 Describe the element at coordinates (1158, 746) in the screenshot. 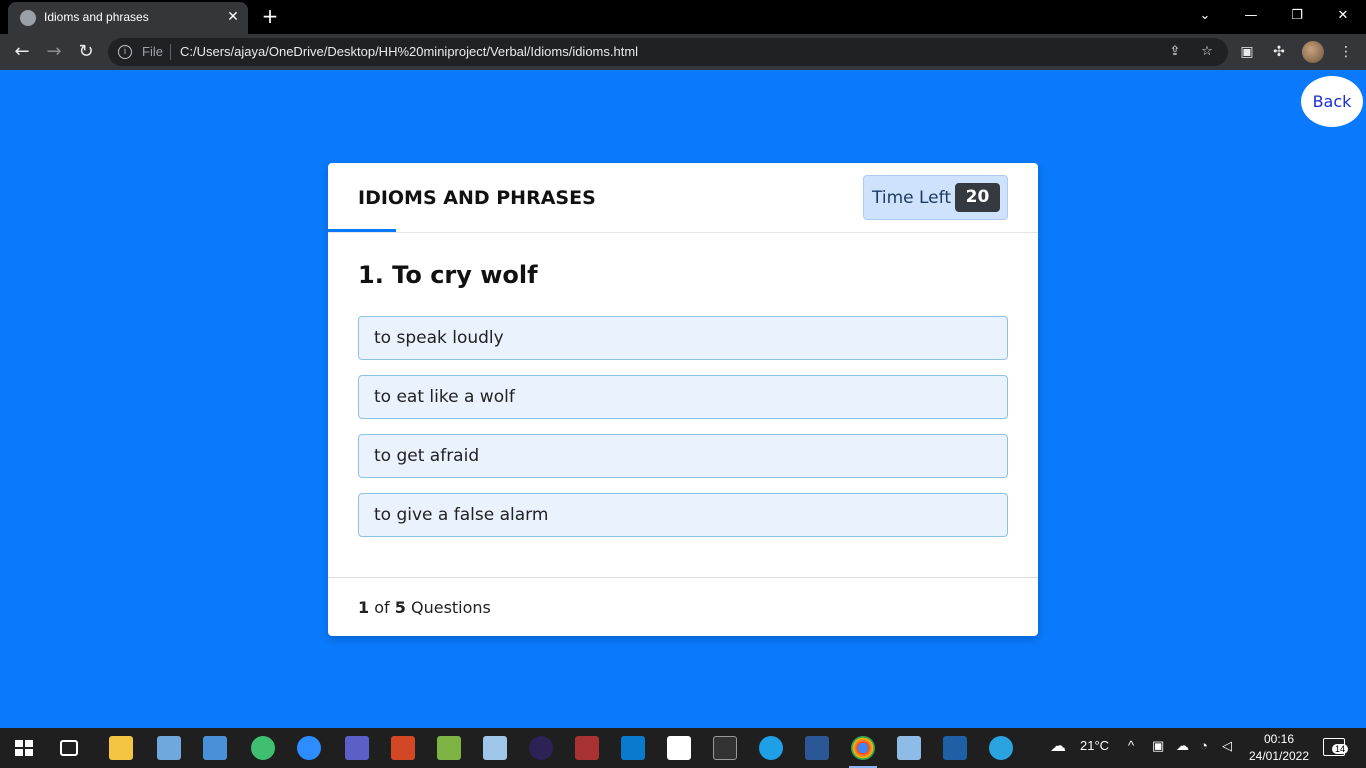

I see `meet-now-icon: ▣` at that location.